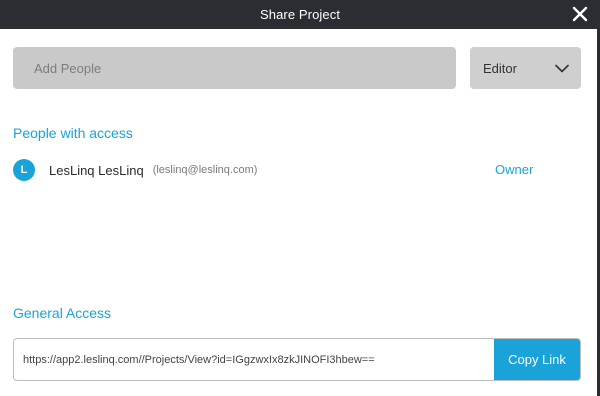  I want to click on role-select: Editor, so click(525, 68).